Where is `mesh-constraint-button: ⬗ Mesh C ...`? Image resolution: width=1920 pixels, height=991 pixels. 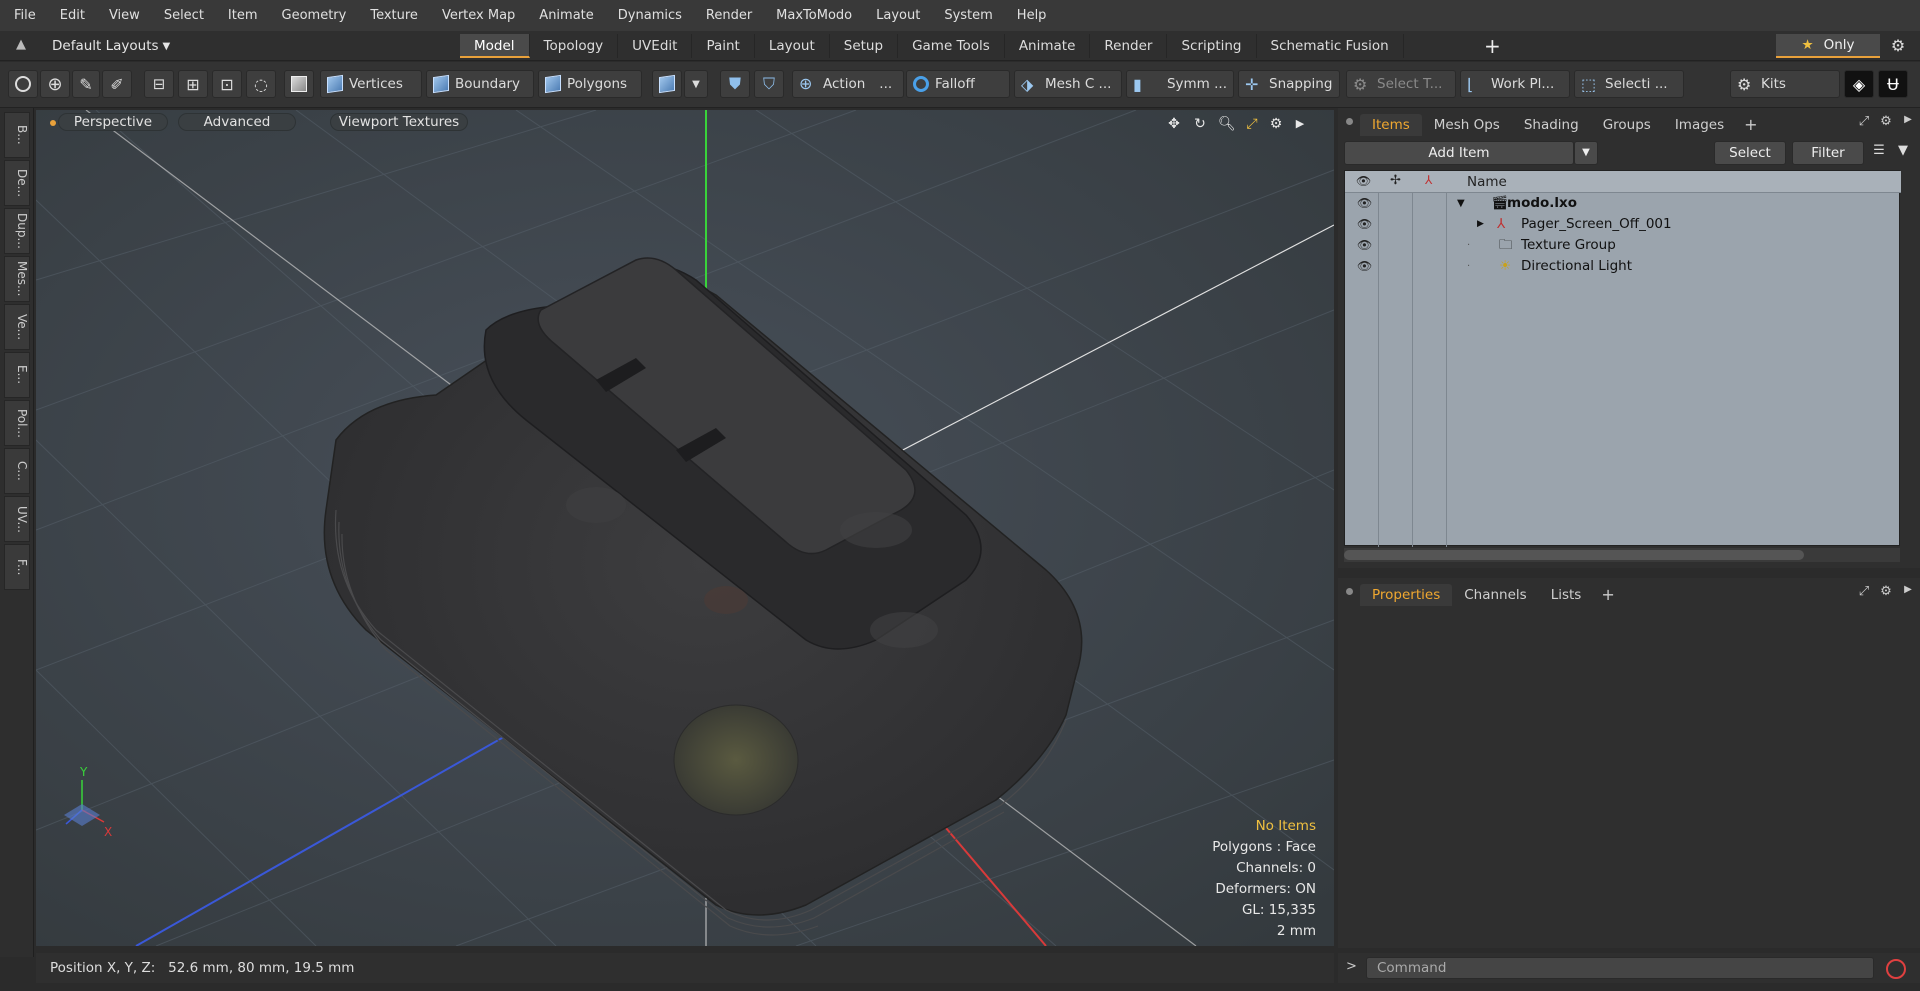
mesh-constraint-button: ⬗ Mesh C ... is located at coordinates (1068, 84).